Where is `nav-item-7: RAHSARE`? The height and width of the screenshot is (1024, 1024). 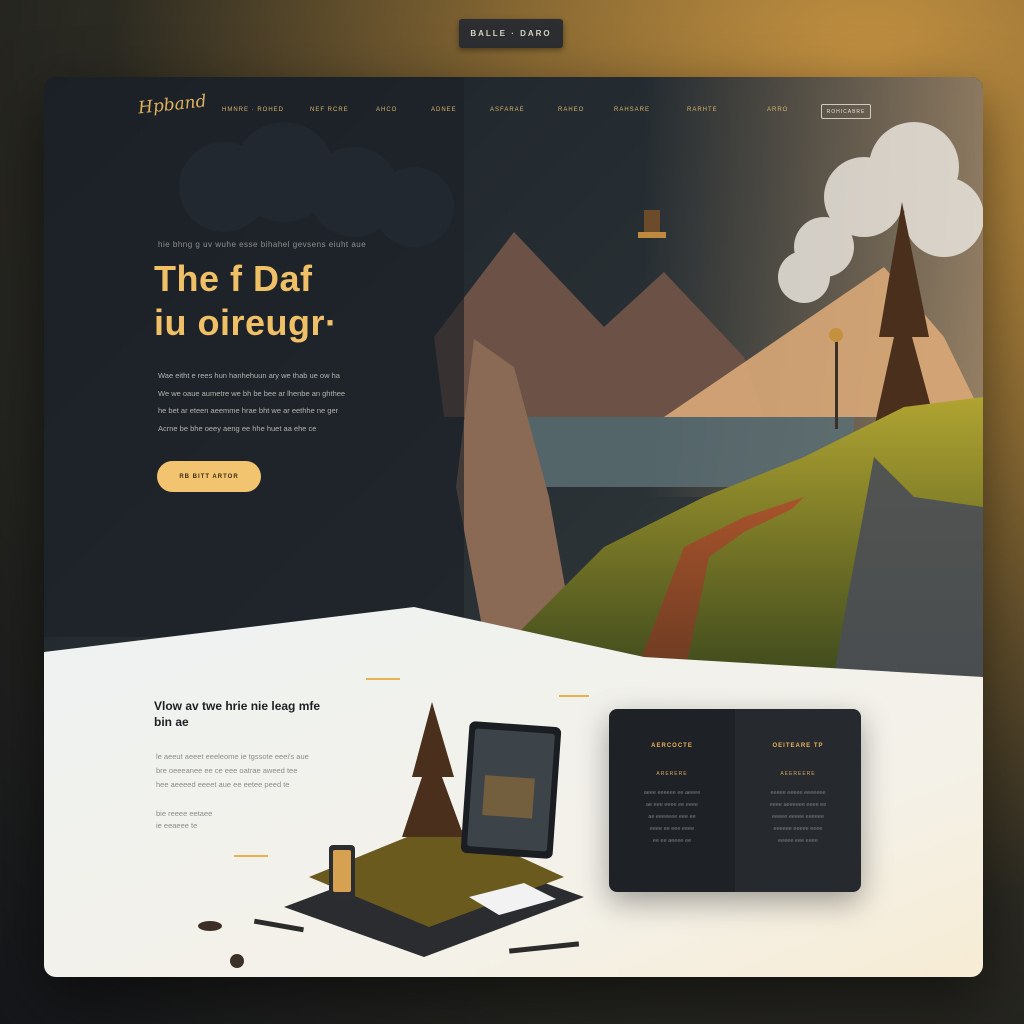
nav-item-7: RAHSARE is located at coordinates (650, 110).